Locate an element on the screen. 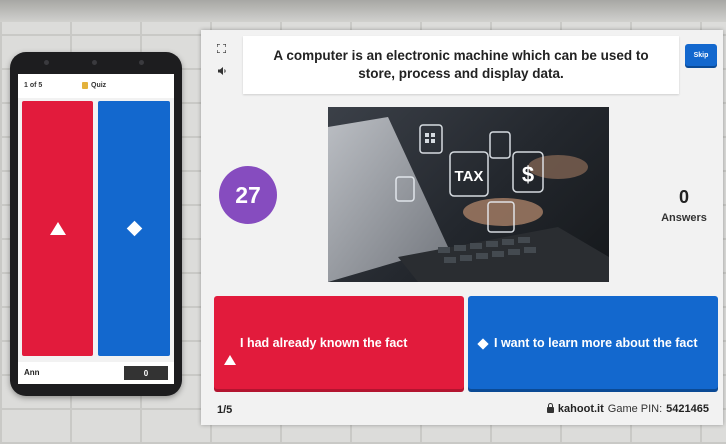 This screenshot has width=726, height=444. game-pin-info: kahoot.it Game PIN: 5421465 is located at coordinates (627, 409).